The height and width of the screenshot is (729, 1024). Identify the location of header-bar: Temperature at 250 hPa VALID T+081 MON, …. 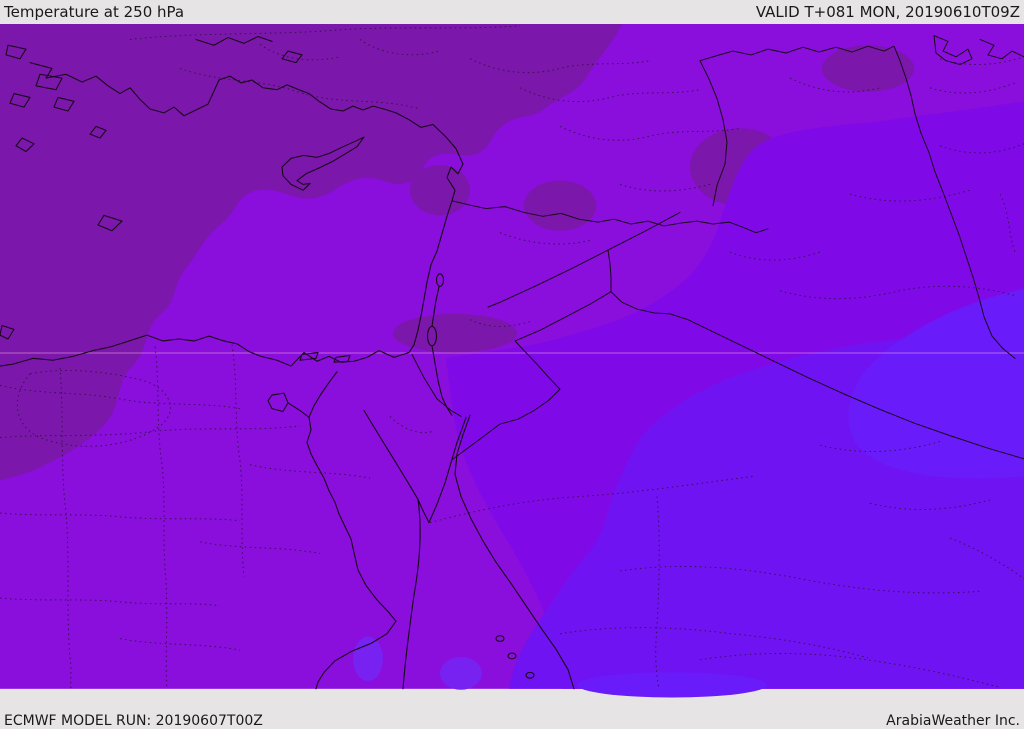
(512, 12).